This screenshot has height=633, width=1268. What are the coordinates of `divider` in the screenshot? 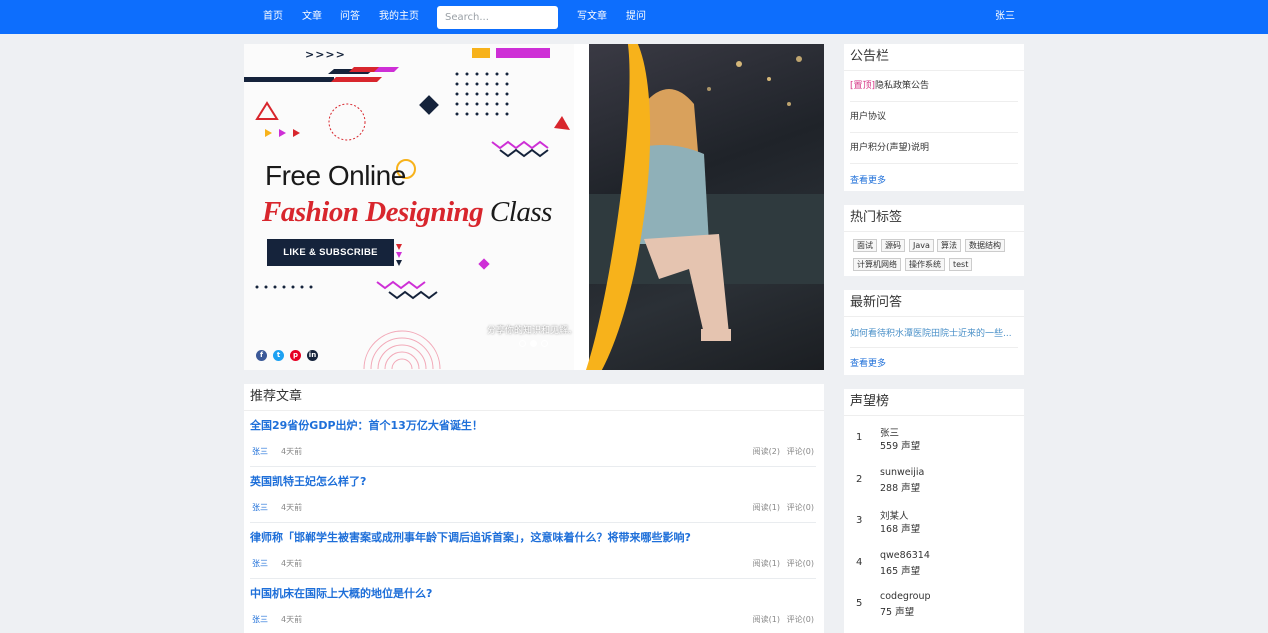 It's located at (934, 347).